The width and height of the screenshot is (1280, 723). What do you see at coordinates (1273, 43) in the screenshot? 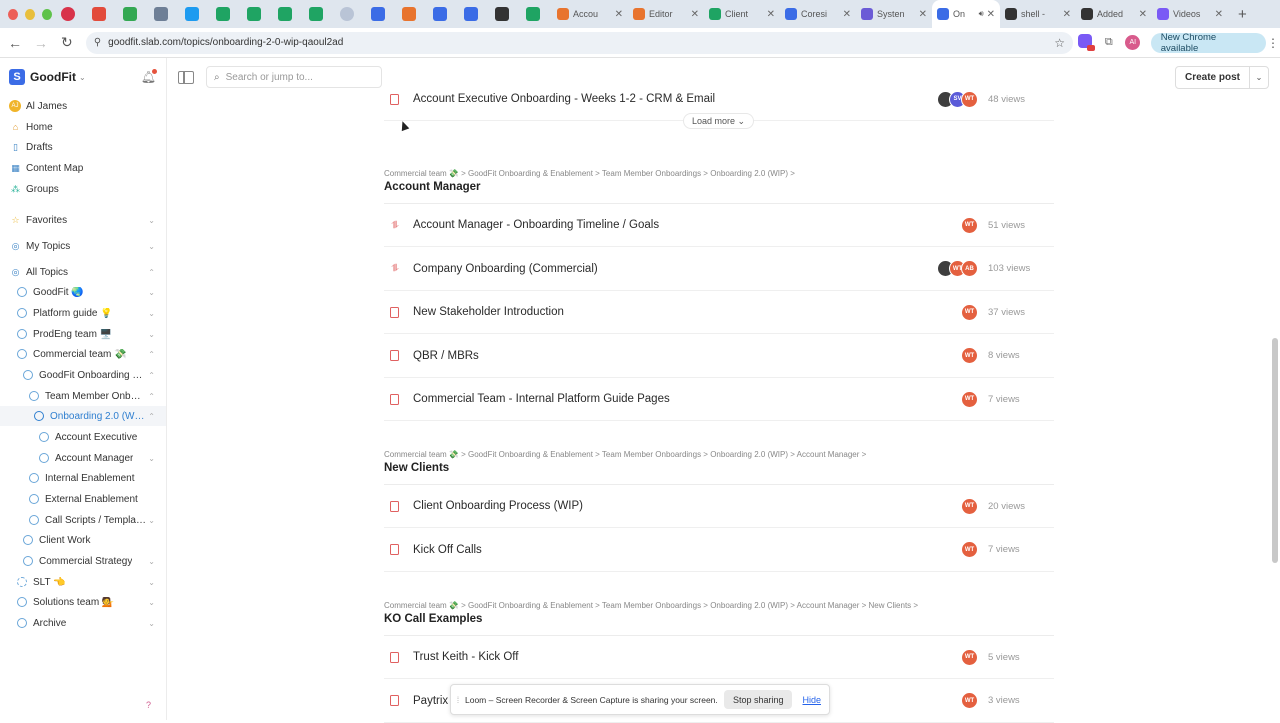
I see `browser-menu-icon: ⋮` at bounding box center [1273, 43].